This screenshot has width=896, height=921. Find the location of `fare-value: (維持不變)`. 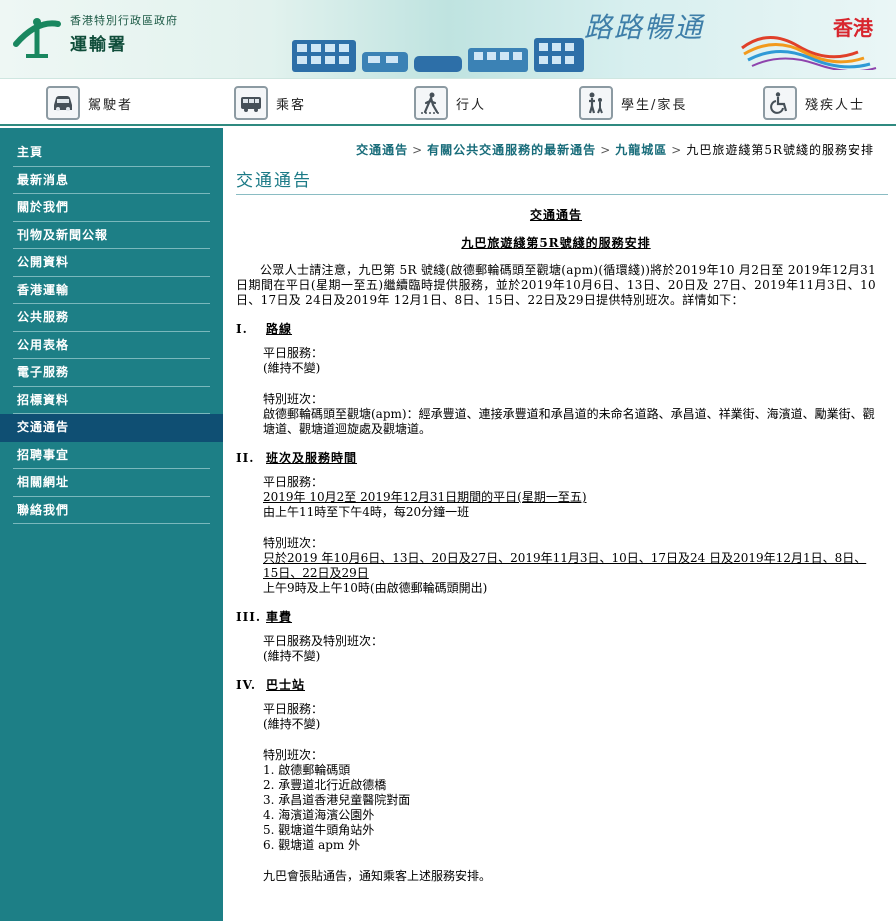

fare-value: (維持不變) is located at coordinates (292, 656).